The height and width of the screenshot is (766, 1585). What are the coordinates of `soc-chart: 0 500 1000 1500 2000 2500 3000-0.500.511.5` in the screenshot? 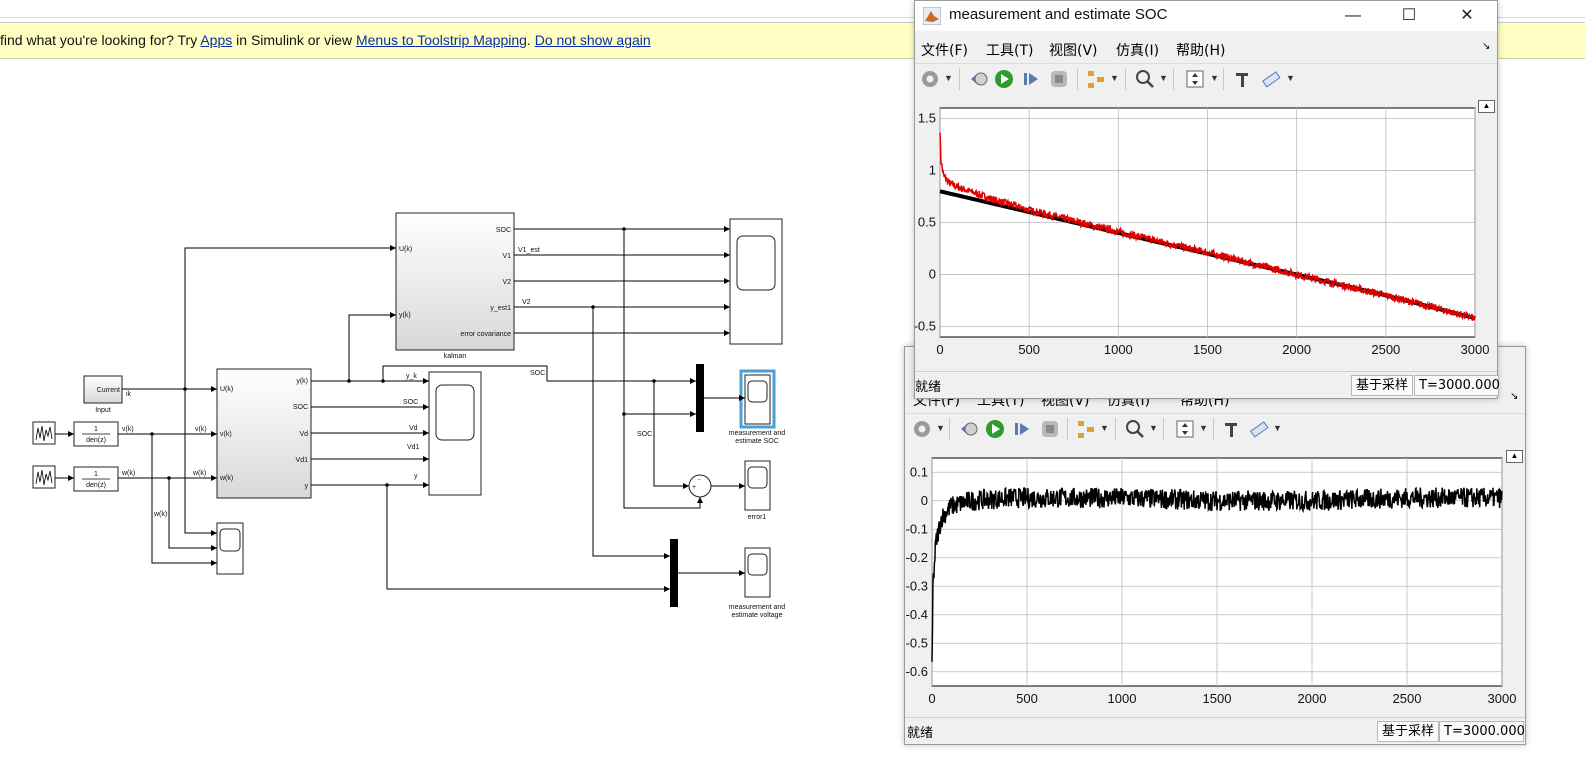 It's located at (1202, 232).